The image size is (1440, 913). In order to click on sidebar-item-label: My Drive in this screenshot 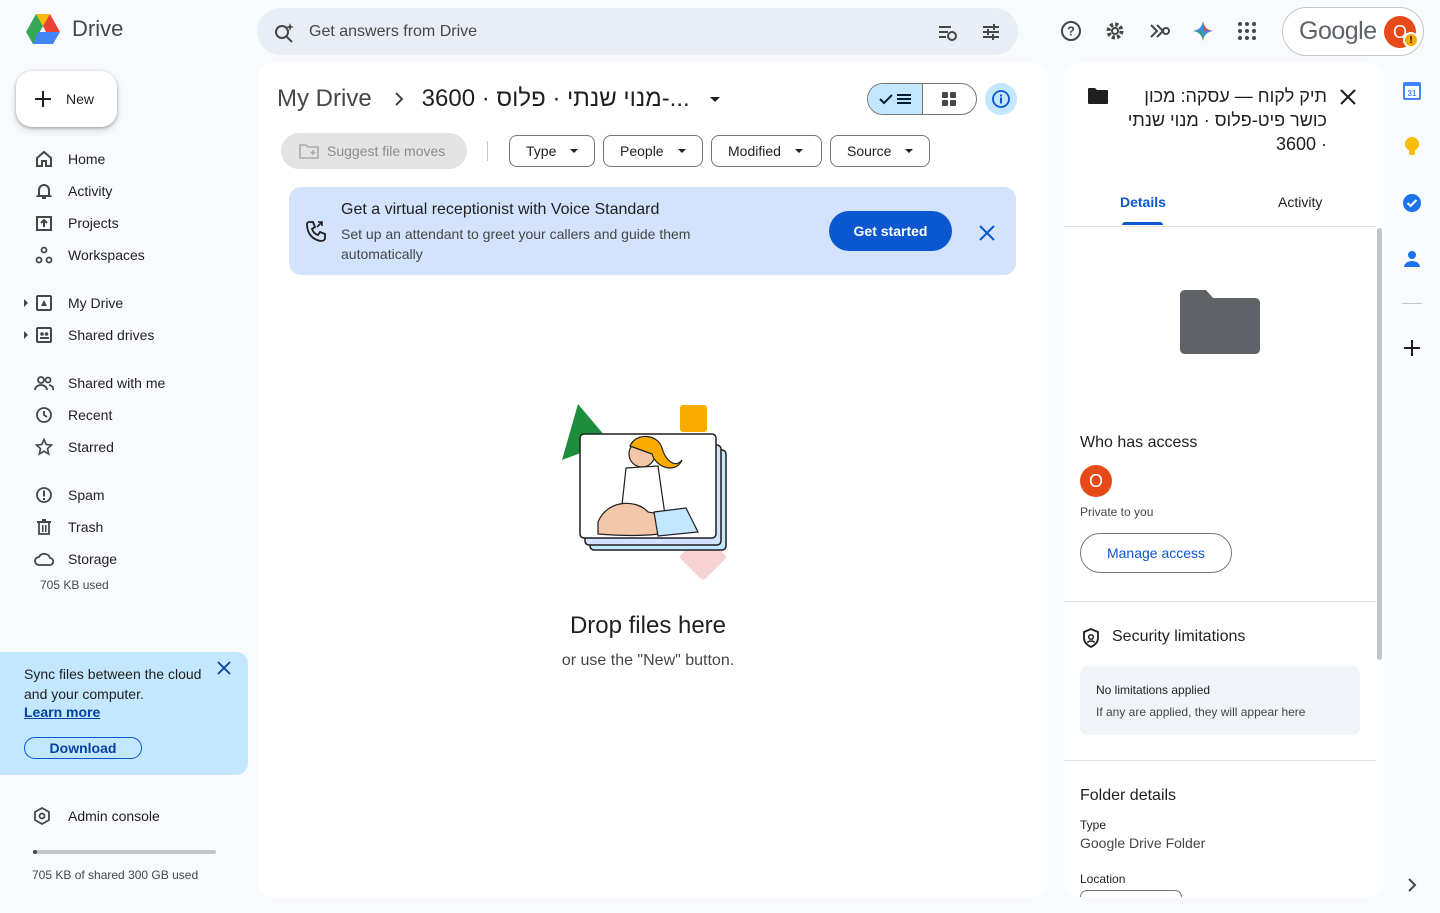, I will do `click(96, 303)`.